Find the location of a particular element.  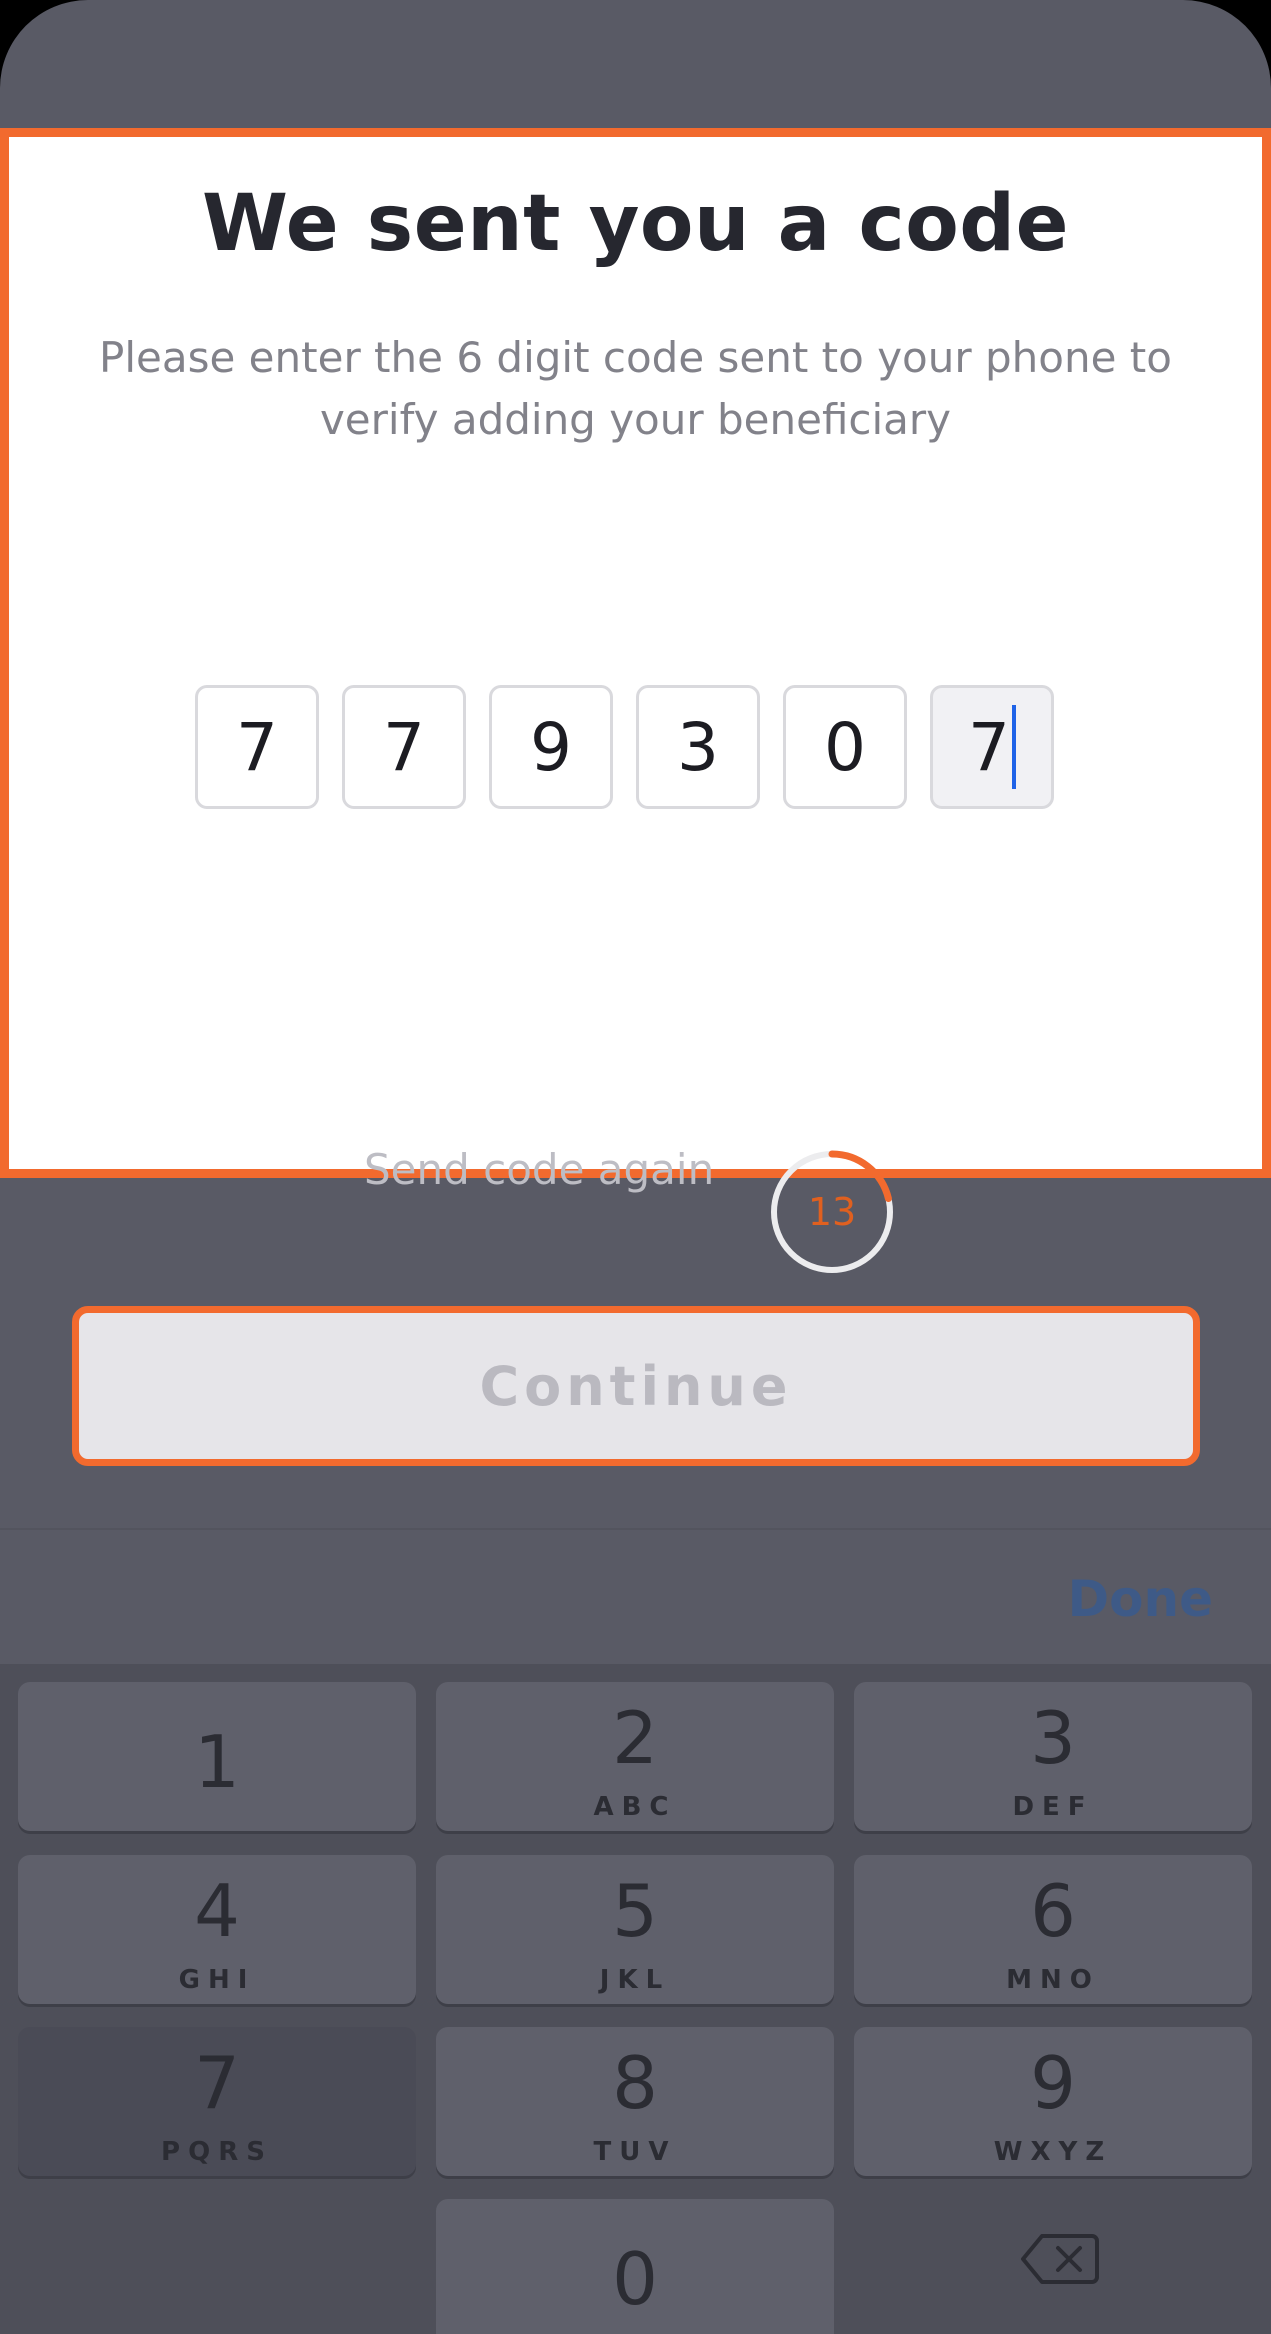

key-4: 4 GHI is located at coordinates (217, 1929).